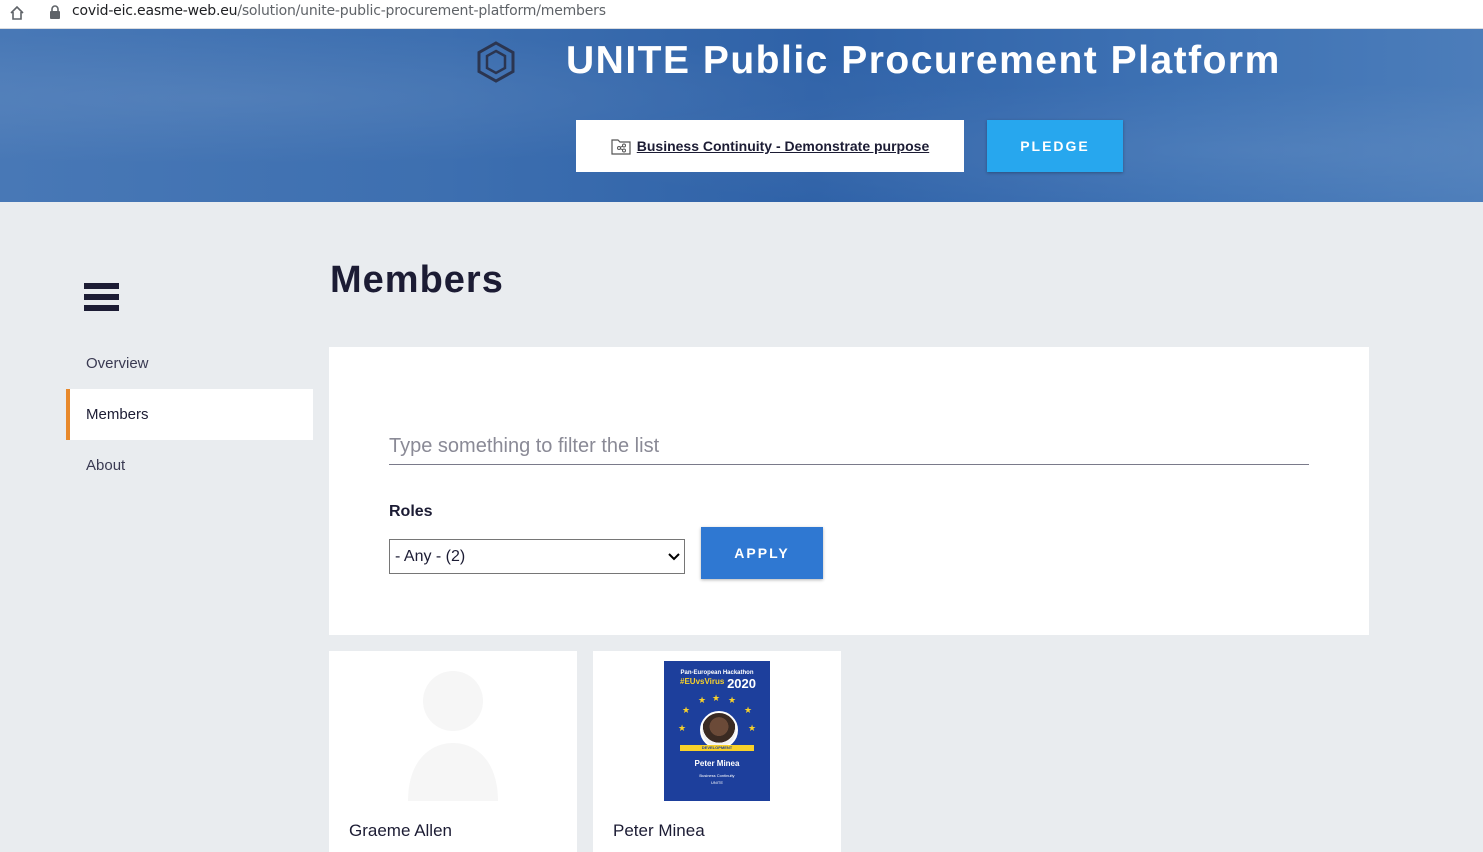  Describe the element at coordinates (659, 831) in the screenshot. I see `member-name: Peter Minea` at that location.